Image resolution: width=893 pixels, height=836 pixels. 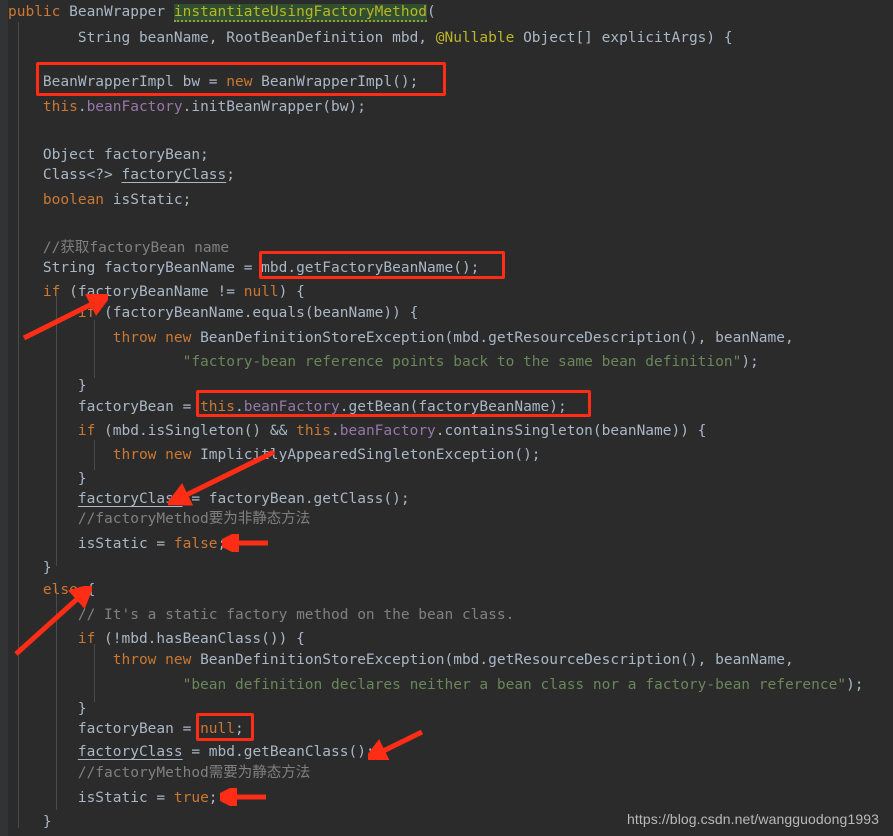 What do you see at coordinates (104, 338) in the screenshot?
I see `code-token: throw new` at bounding box center [104, 338].